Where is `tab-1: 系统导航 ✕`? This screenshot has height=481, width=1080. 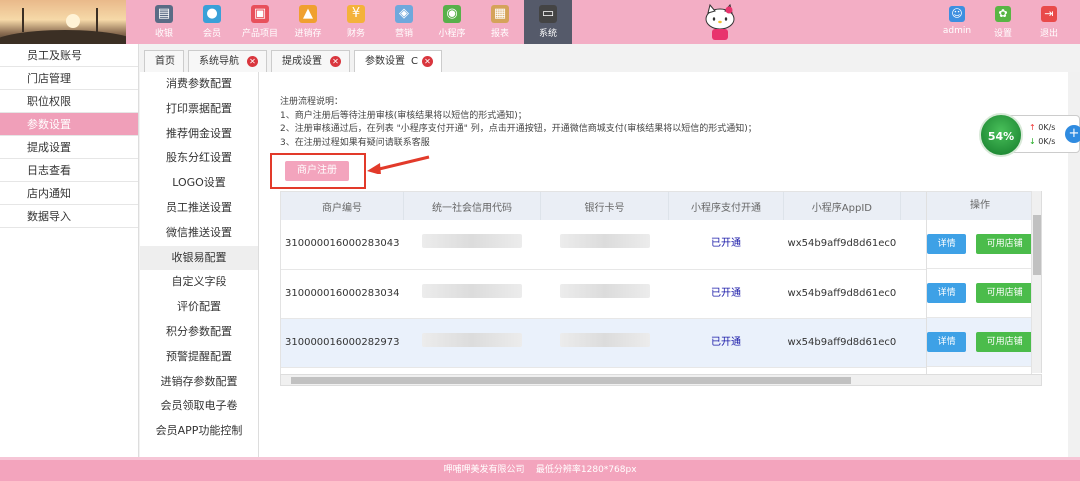 tab-1: 系统导航 ✕ is located at coordinates (227, 61).